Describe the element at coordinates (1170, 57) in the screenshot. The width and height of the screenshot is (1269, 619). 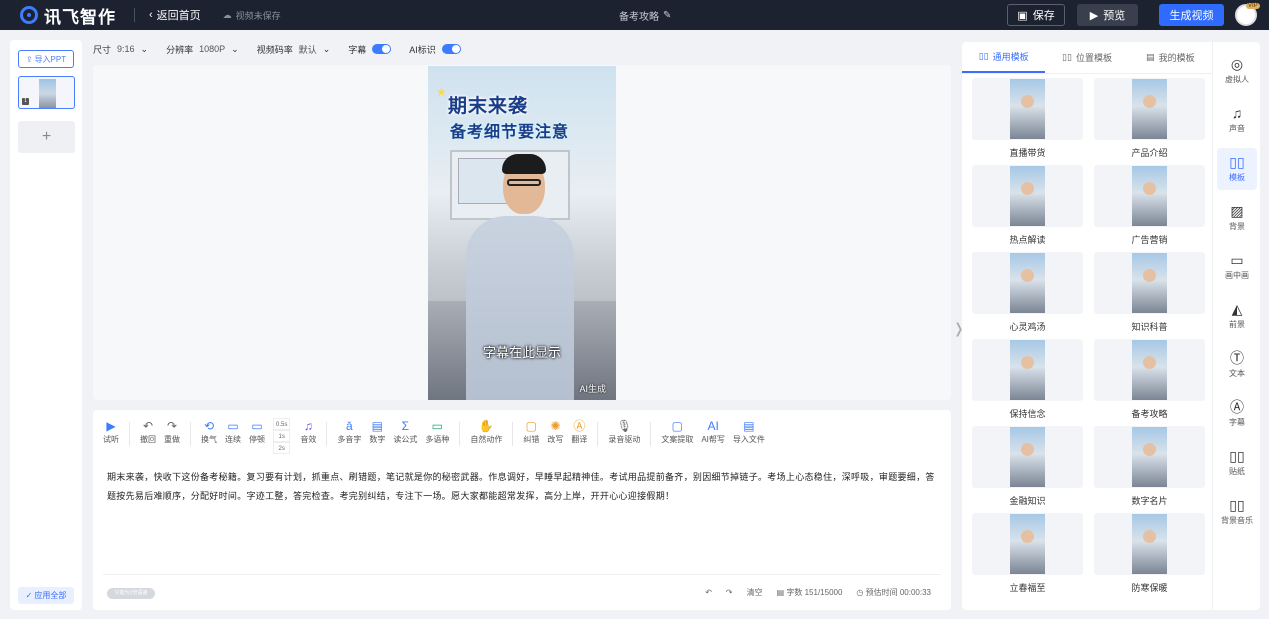
I see `tab-my-templates: ▤ 我的模板` at that location.